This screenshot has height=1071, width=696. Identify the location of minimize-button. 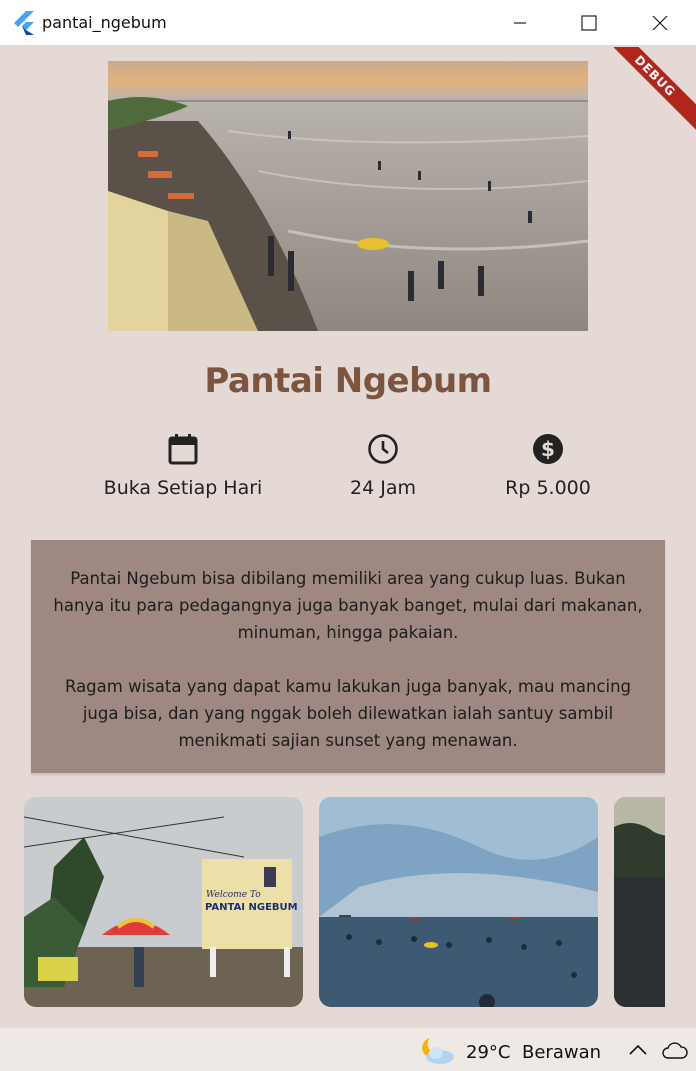
(520, 23).